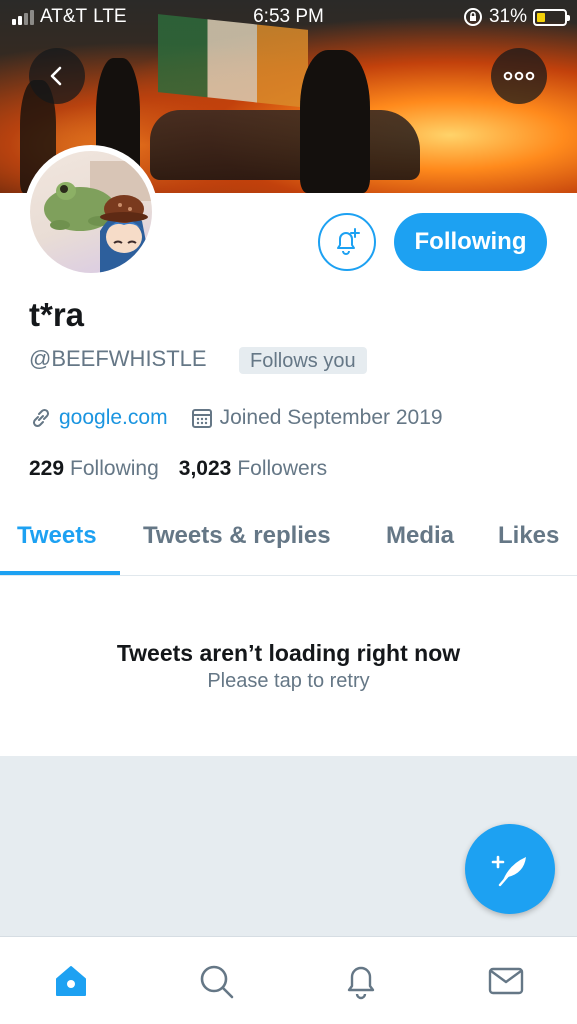  Describe the element at coordinates (541, 17) in the screenshot. I see `battery-level-fill` at that location.